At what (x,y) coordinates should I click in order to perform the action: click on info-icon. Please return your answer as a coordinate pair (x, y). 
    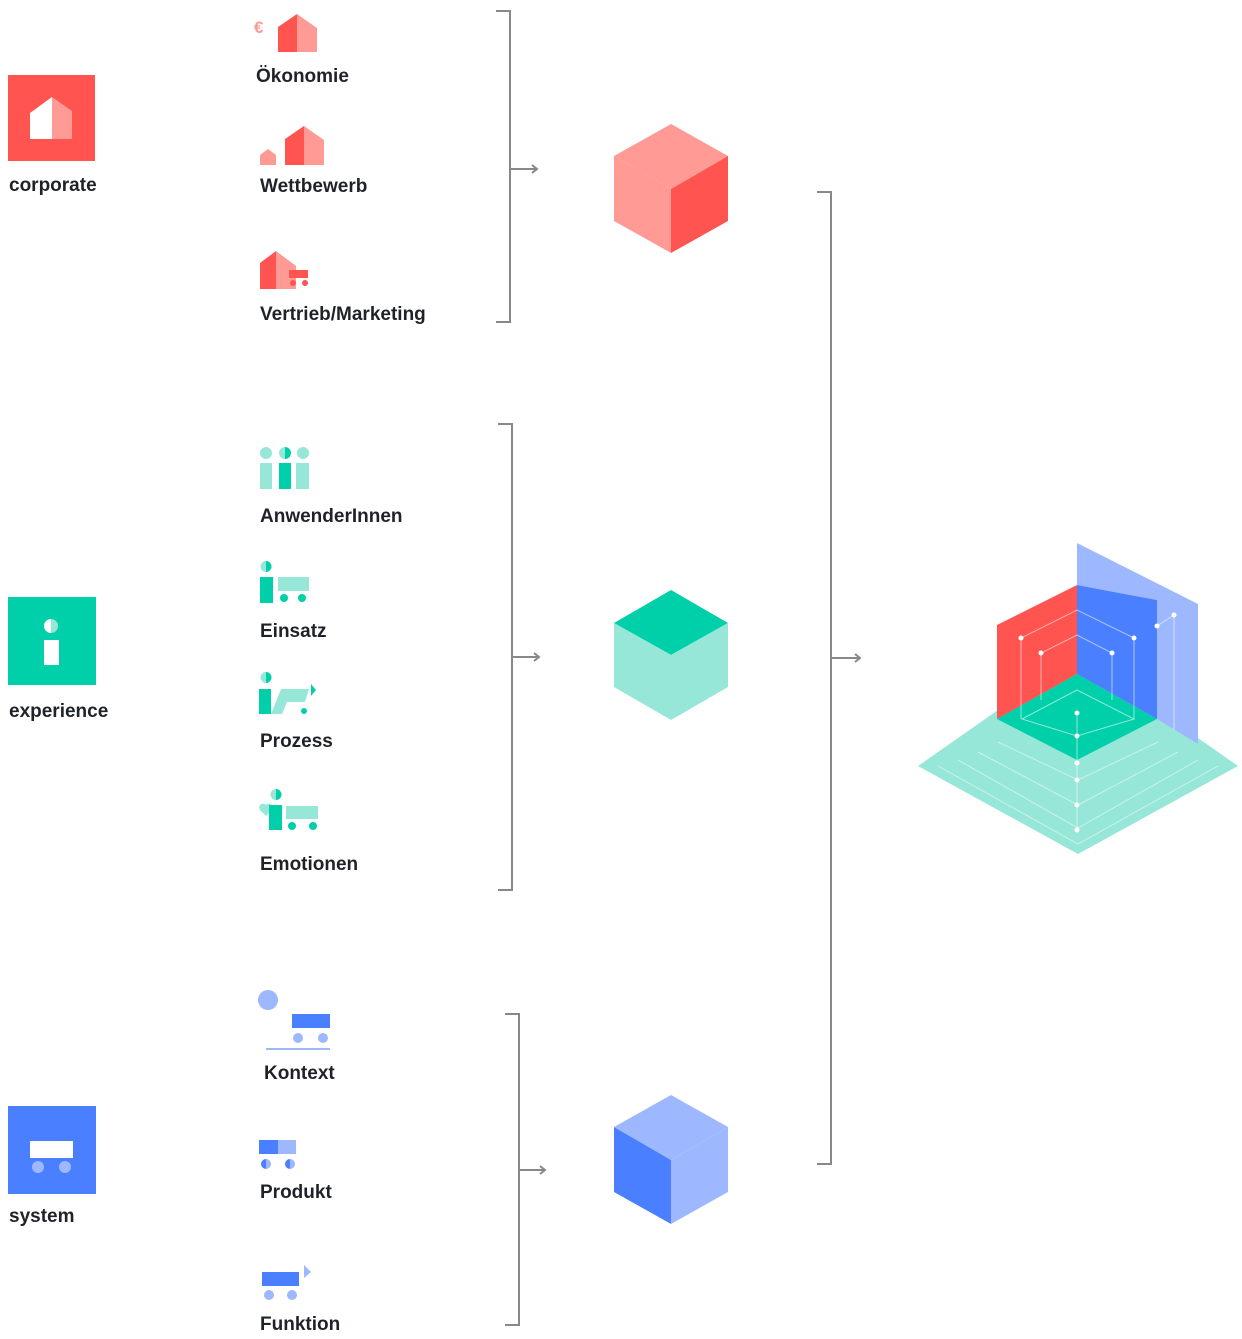
    Looking at the image, I should click on (52, 641).